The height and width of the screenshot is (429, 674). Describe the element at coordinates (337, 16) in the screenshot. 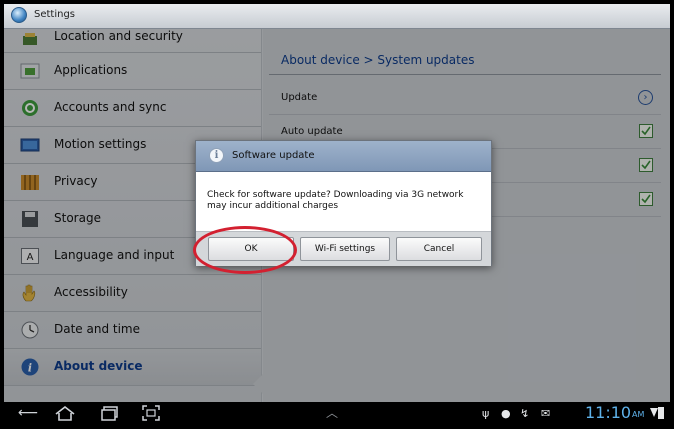

I see `title-bar: Settings` at that location.